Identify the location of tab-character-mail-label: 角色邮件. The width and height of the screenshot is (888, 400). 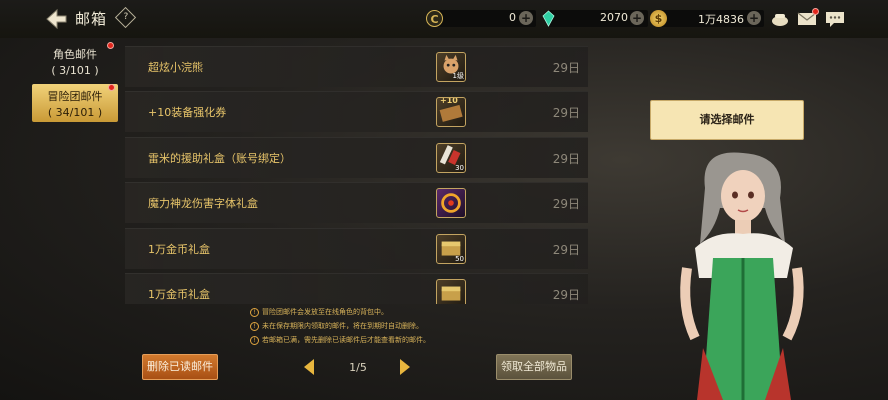
(75, 54).